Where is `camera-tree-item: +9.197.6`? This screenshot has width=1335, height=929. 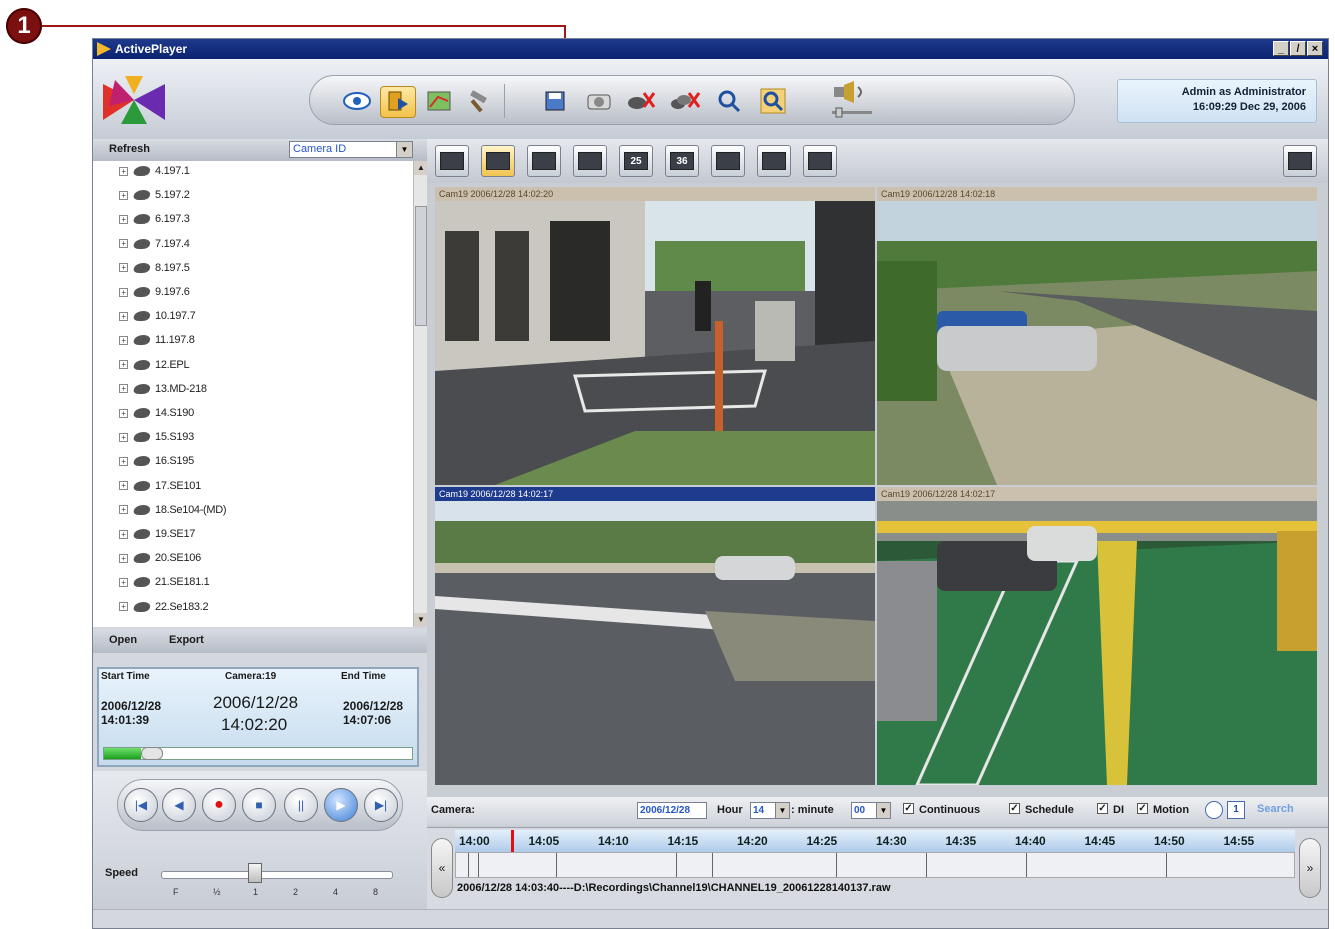
camera-tree-item: +9.197.6 is located at coordinates (154, 292).